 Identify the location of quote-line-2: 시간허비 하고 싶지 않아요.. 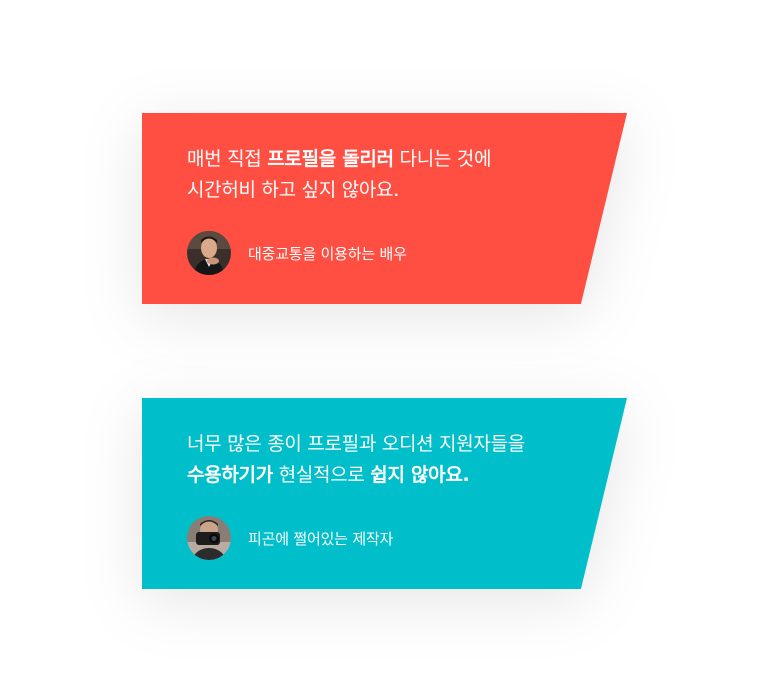
(397, 190).